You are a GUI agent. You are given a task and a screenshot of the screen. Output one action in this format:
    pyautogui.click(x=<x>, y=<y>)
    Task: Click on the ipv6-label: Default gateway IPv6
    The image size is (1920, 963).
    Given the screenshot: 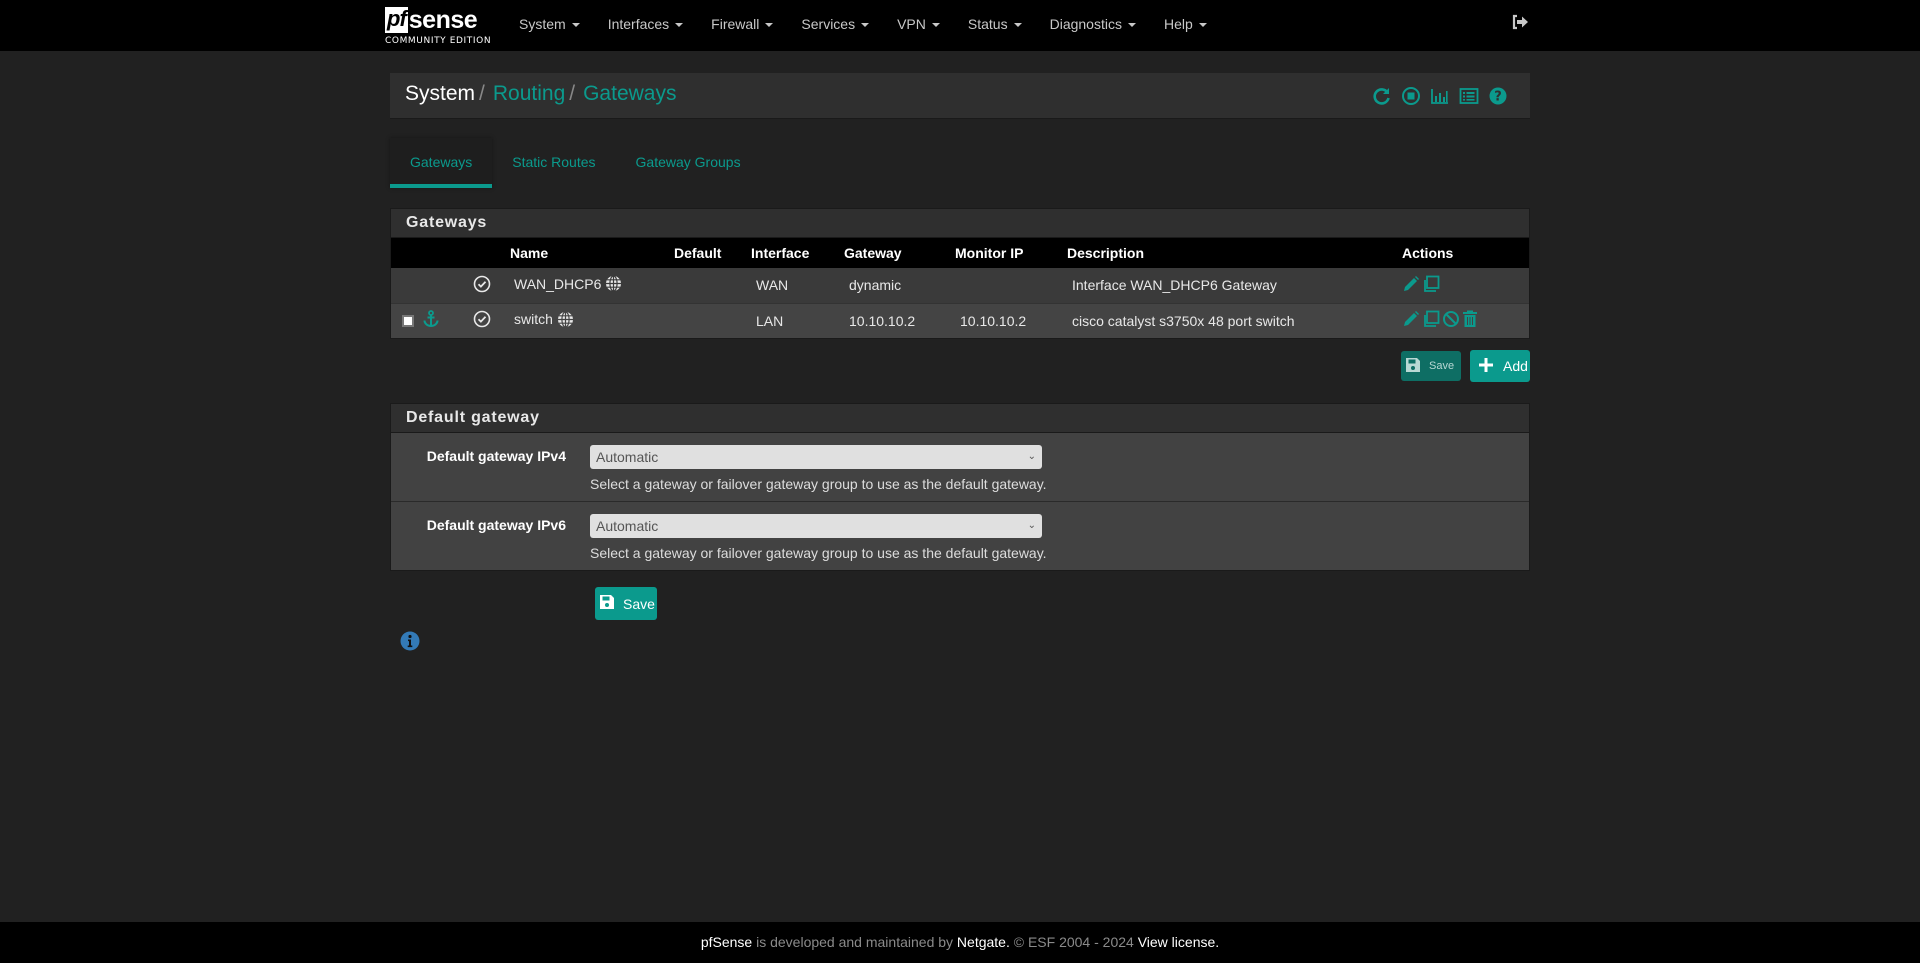 What is the action you would take?
    pyautogui.click(x=496, y=525)
    